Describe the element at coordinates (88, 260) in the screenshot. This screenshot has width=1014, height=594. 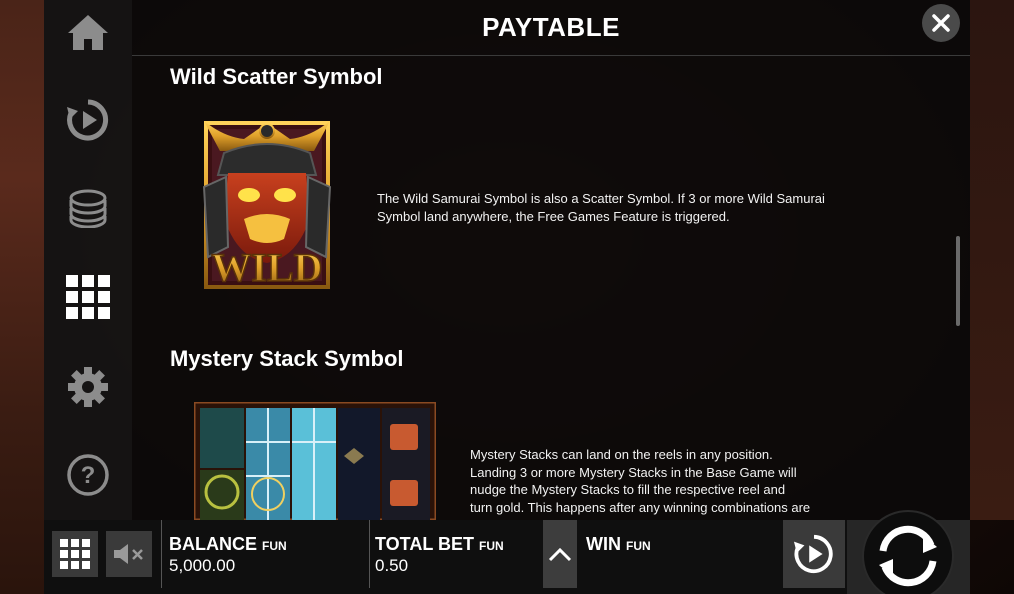
I see `sidebar: ?` at that location.